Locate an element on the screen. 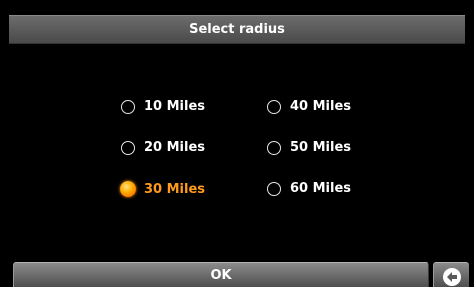  radius-option-label: 10 Miles is located at coordinates (175, 106).